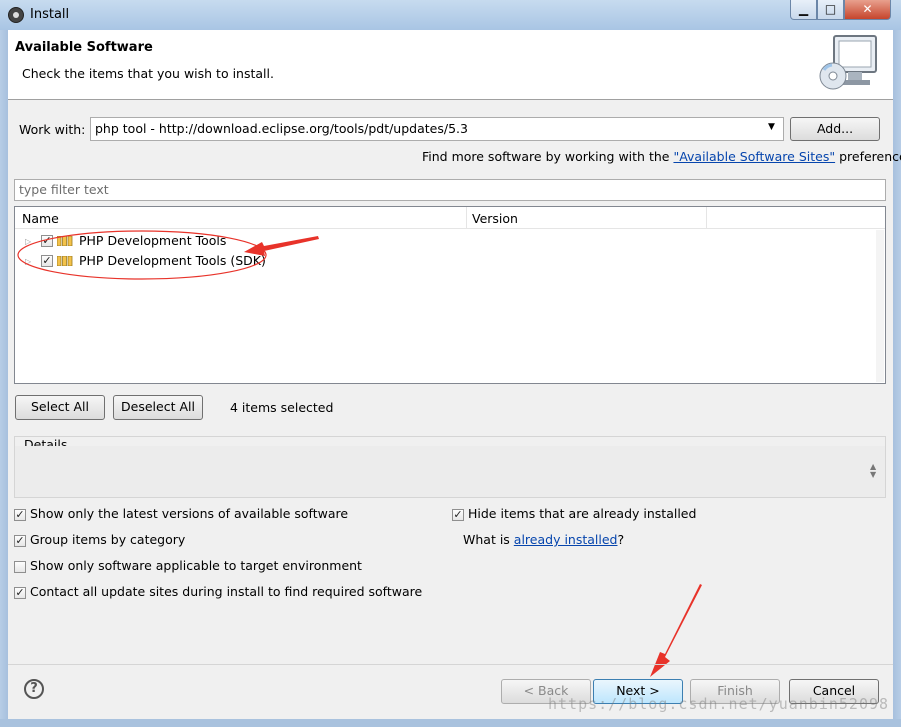  I want to click on details-scroll-arrows-icon: ▲ ▼, so click(873, 471).